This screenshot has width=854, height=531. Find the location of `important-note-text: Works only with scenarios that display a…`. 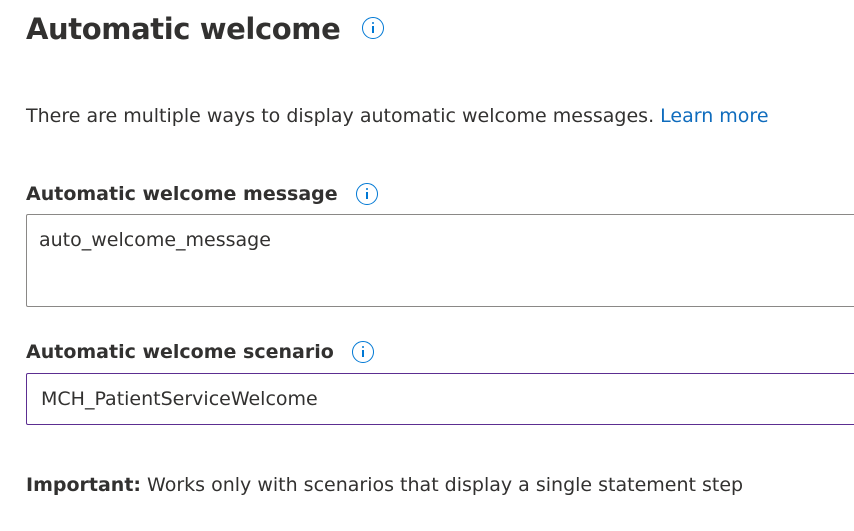

important-note-text: Works only with scenarios that display a… is located at coordinates (442, 485).